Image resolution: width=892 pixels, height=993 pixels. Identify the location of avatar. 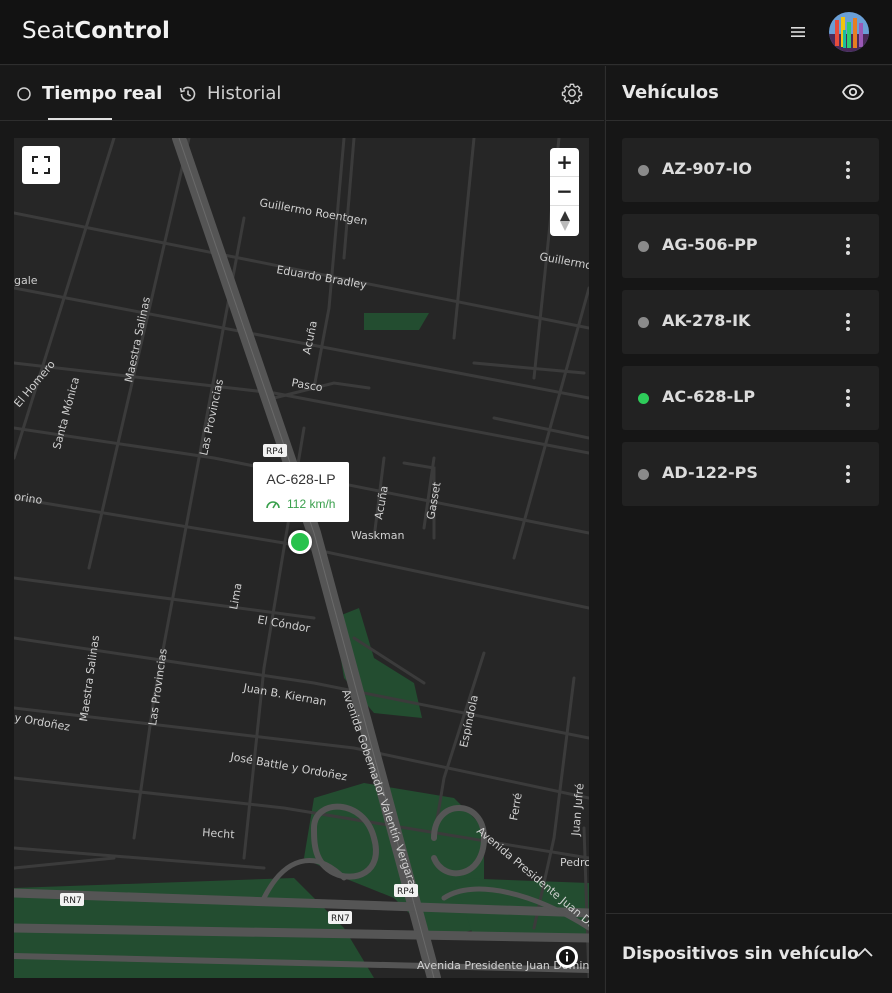
(849, 32).